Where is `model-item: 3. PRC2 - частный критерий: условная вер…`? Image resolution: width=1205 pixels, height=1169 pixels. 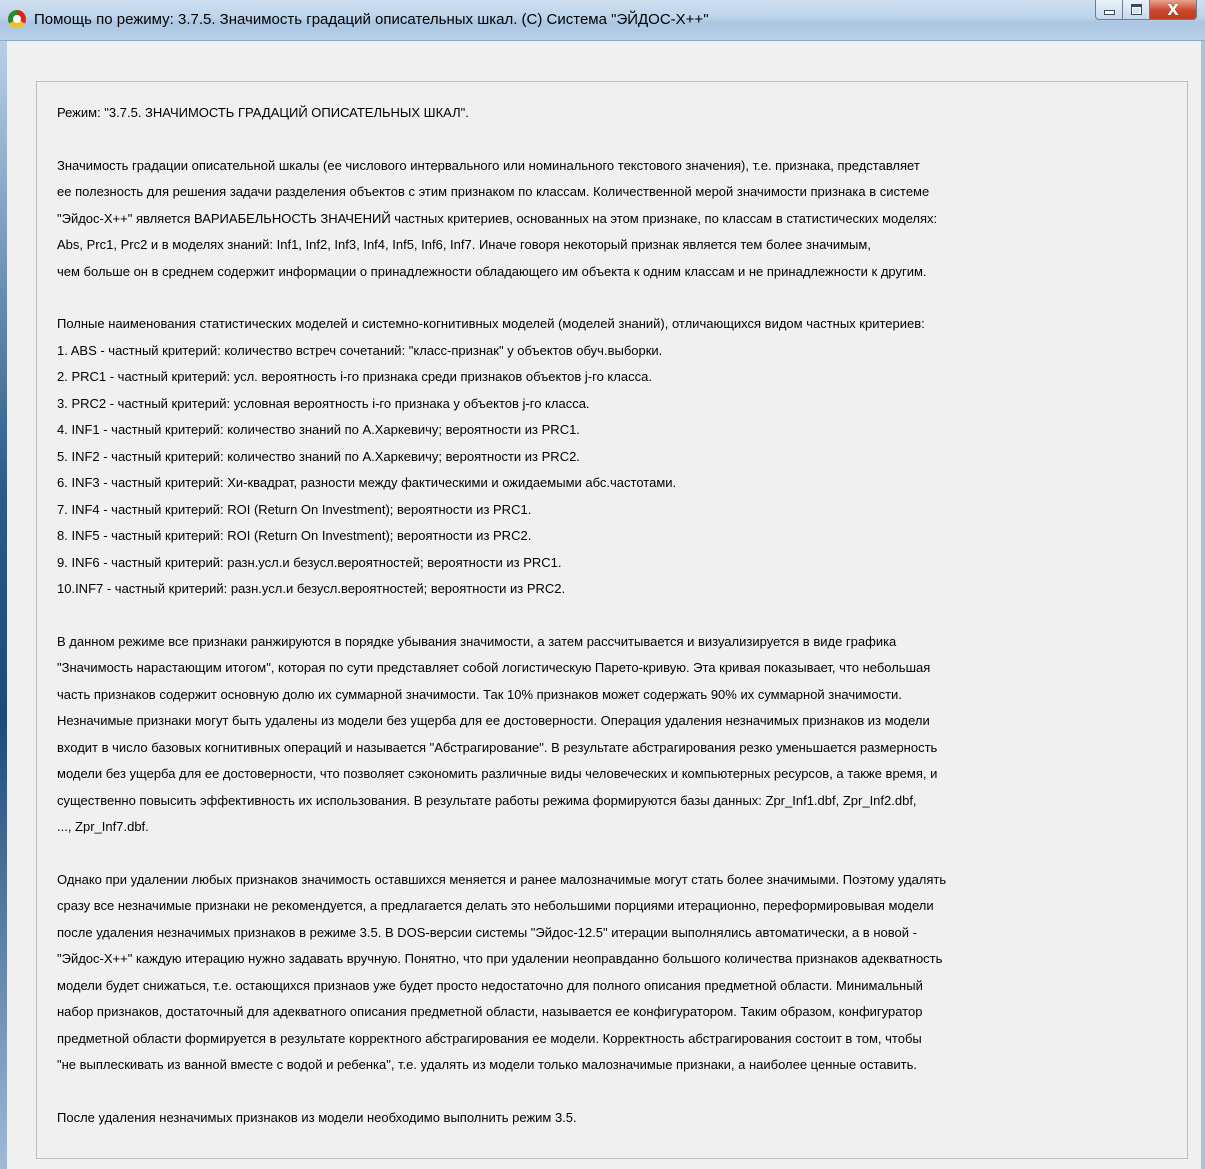 model-item: 3. PRC2 - частный критерий: условная вер… is located at coordinates (323, 403).